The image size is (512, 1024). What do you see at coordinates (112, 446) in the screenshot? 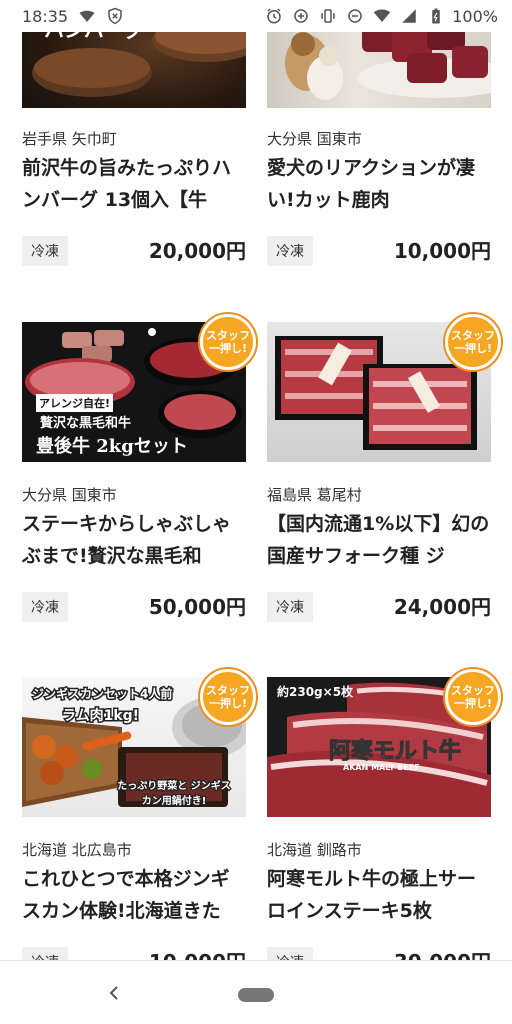
I see `product-image-text: 豊後牛 2kgセット` at bounding box center [112, 446].